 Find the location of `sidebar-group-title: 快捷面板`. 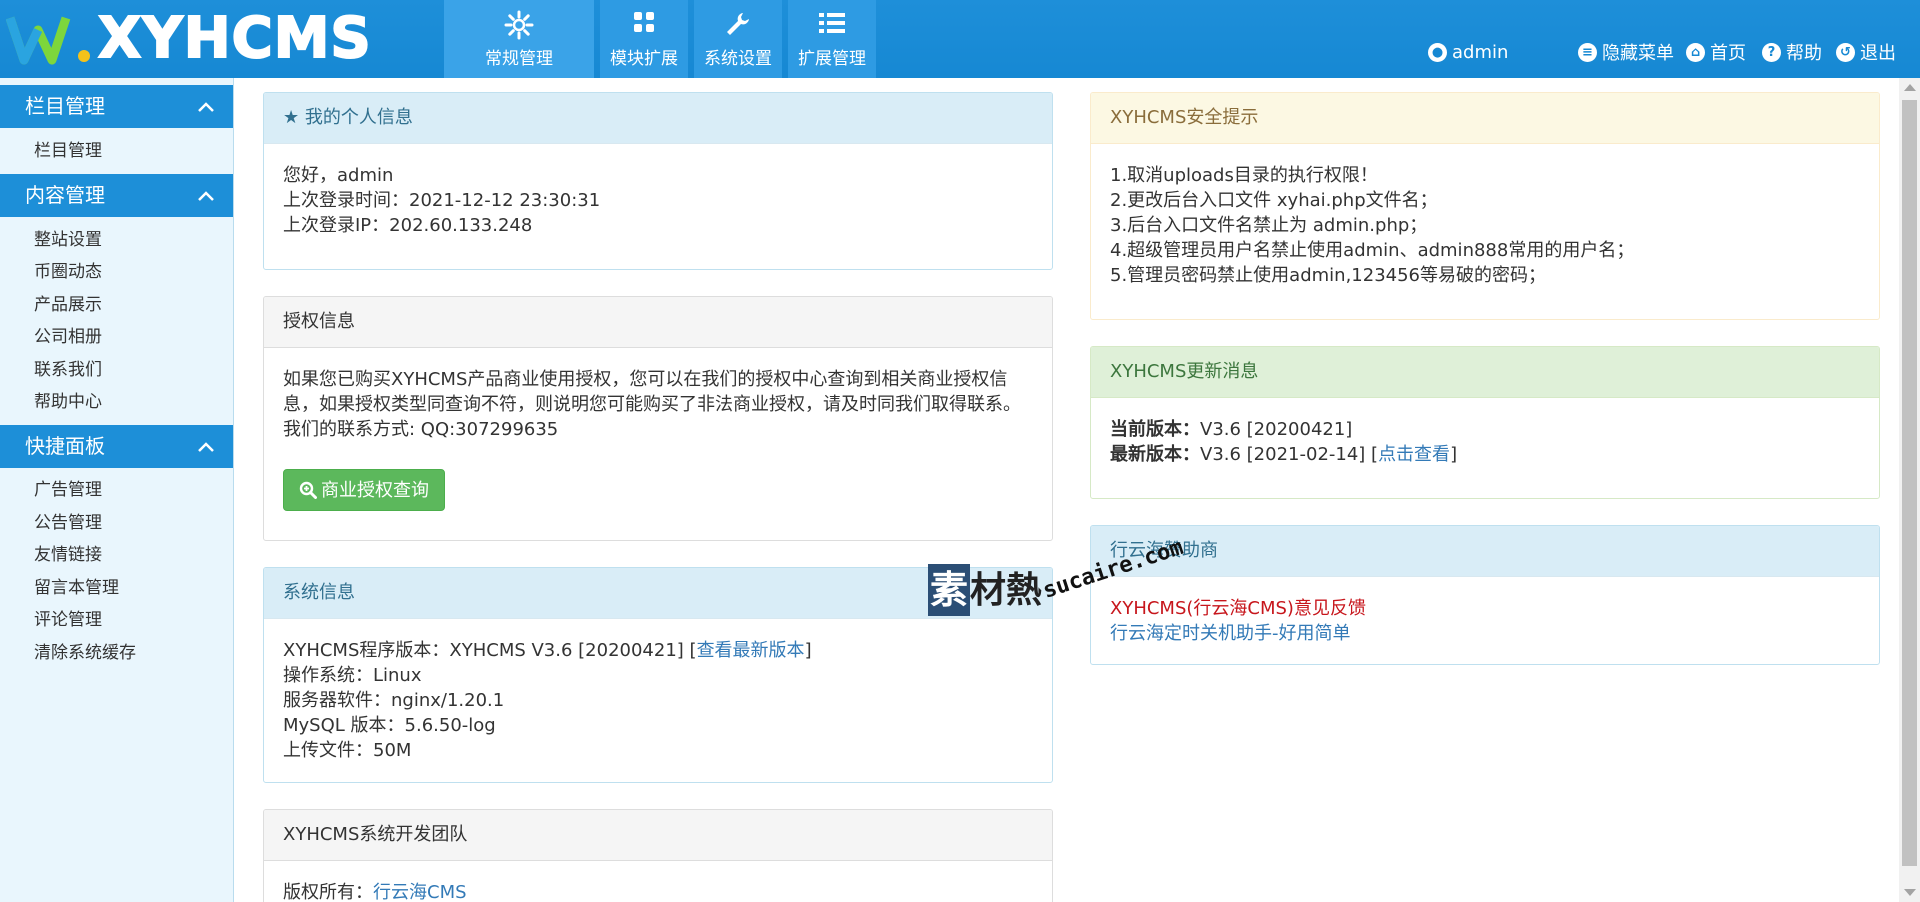

sidebar-group-title: 快捷面板 is located at coordinates (65, 446).